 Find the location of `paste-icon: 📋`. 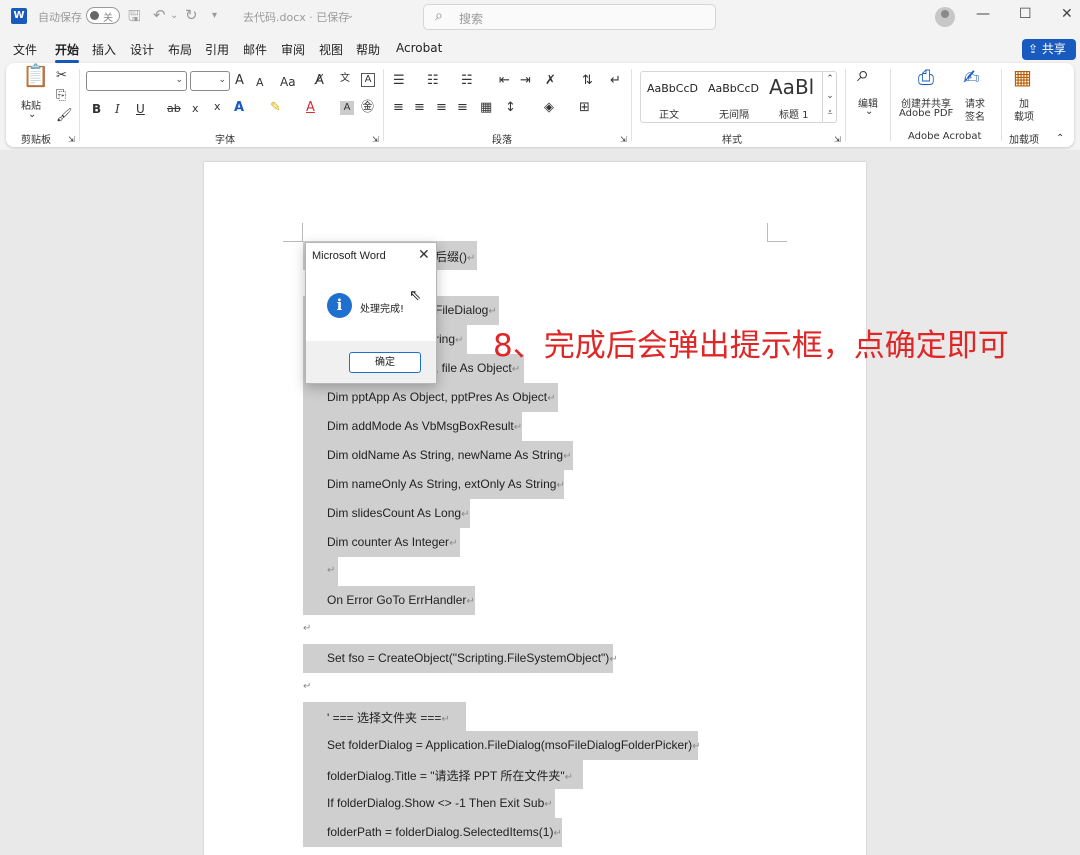

paste-icon: 📋 is located at coordinates (35, 77).